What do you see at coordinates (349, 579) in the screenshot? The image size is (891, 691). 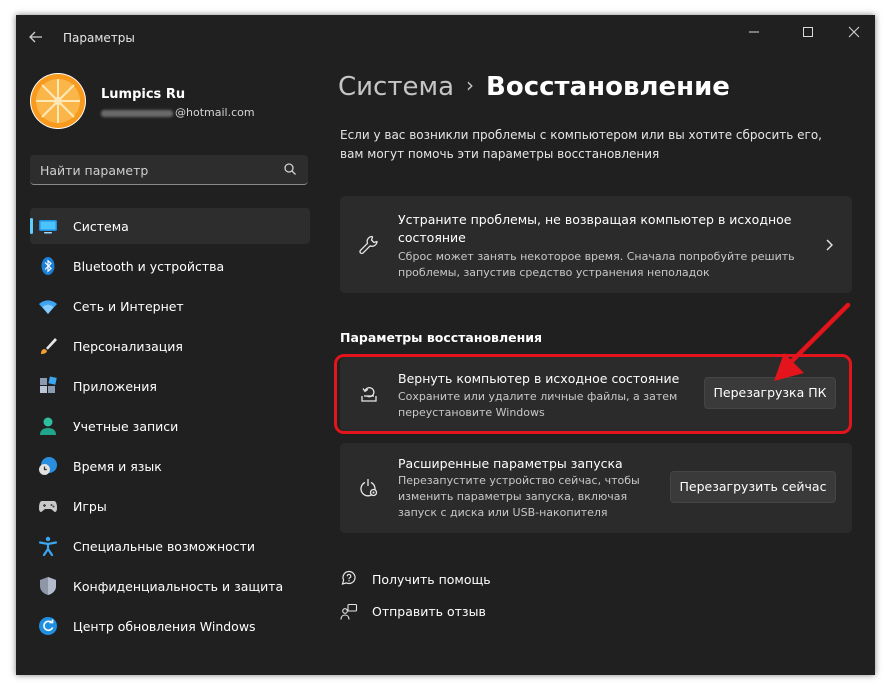 I see `help-icon` at bounding box center [349, 579].